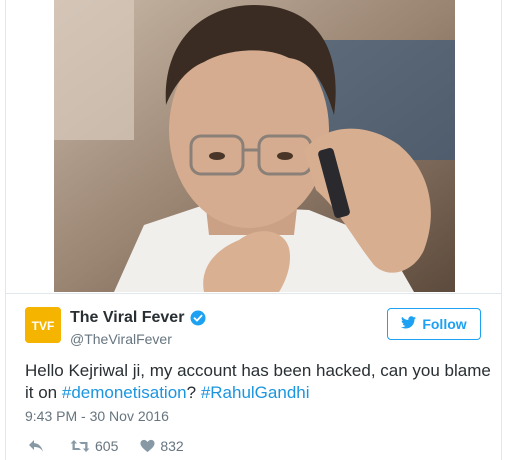  Describe the element at coordinates (444, 324) in the screenshot. I see `follow-label: Follow` at that location.